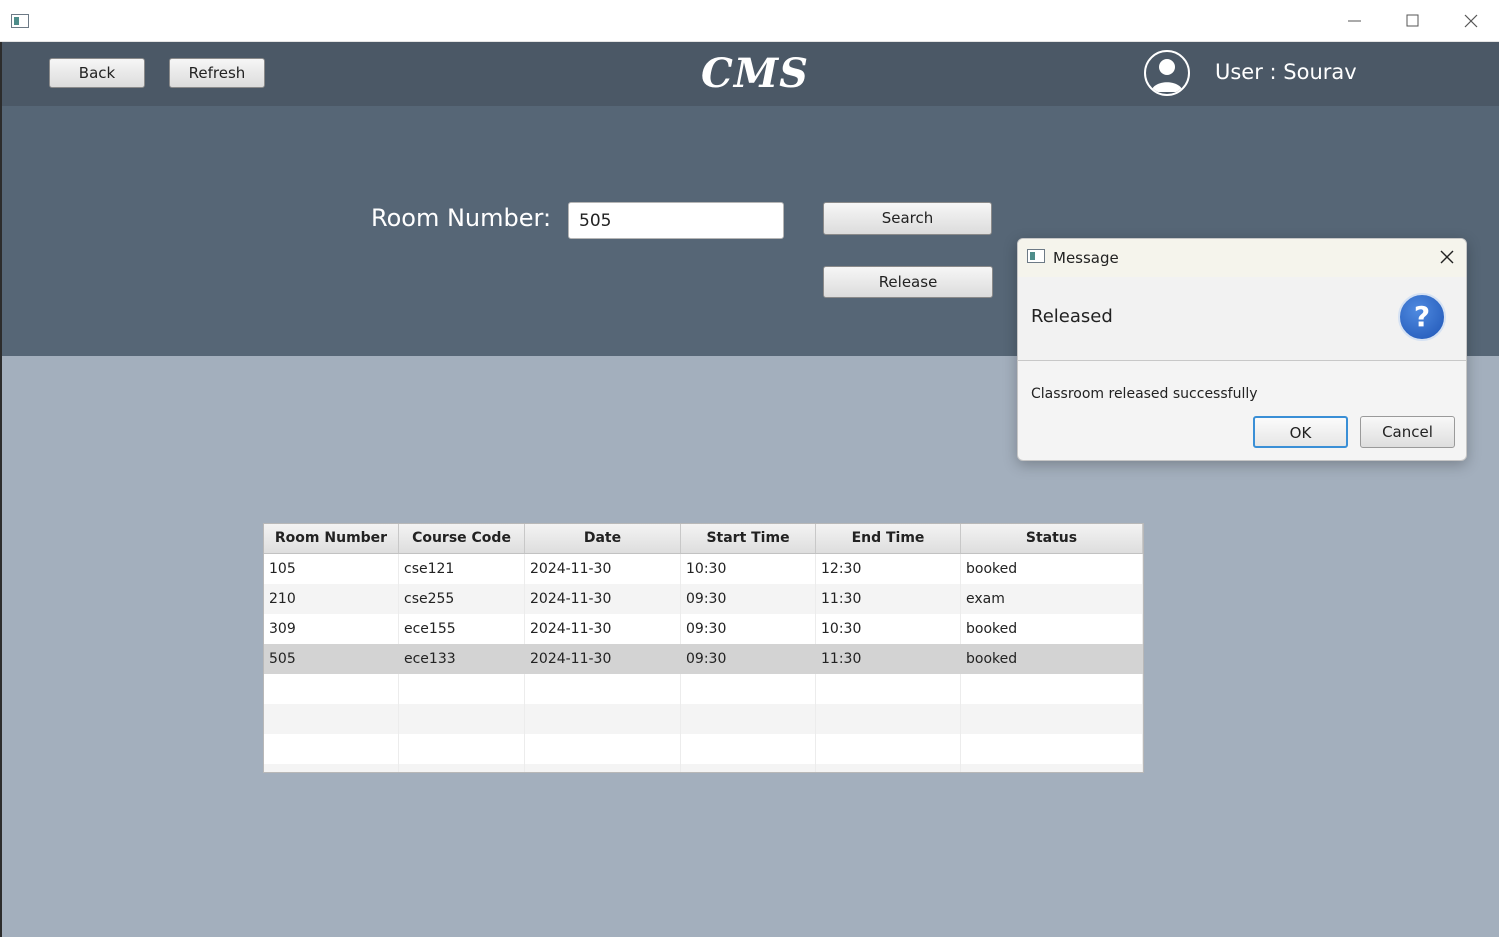 The height and width of the screenshot is (937, 1499). Describe the element at coordinates (755, 73) in the screenshot. I see `app-logo: CMS` at that location.